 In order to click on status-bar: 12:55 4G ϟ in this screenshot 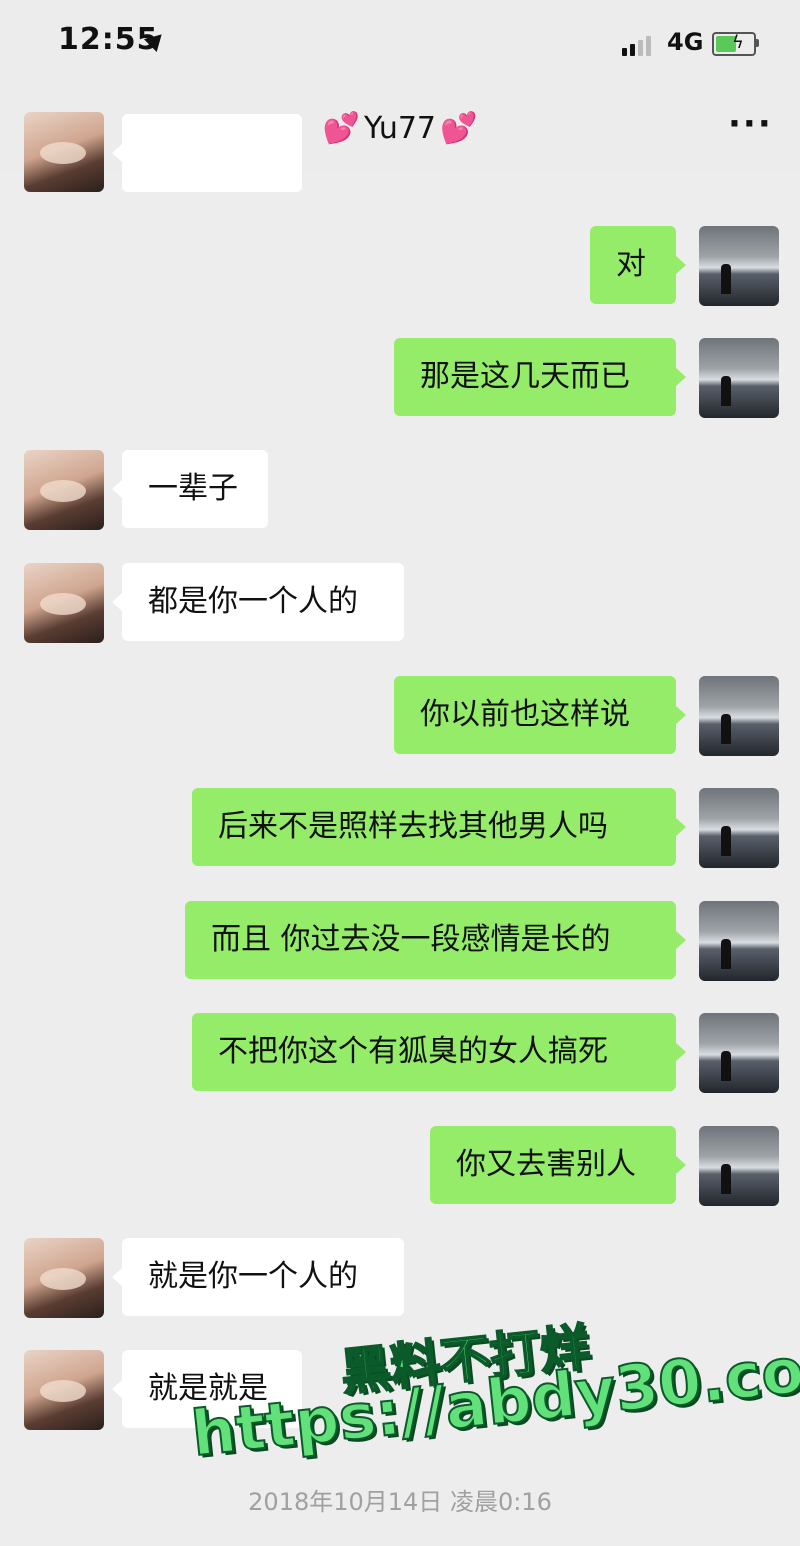, I will do `click(400, 40)`.